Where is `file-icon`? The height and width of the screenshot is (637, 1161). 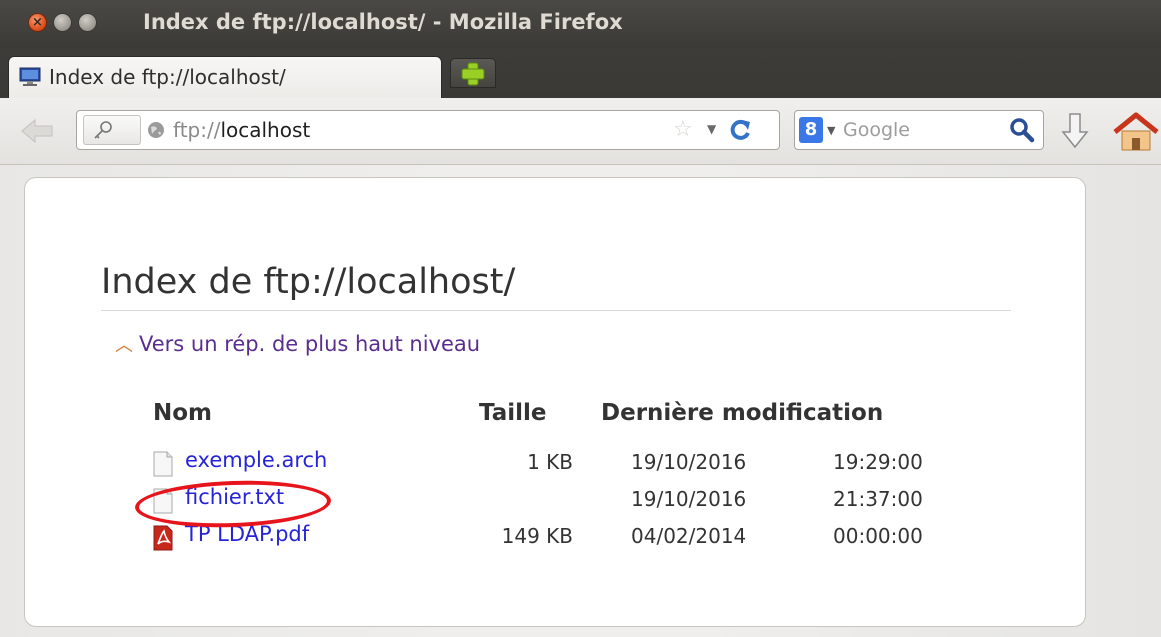
file-icon is located at coordinates (163, 464).